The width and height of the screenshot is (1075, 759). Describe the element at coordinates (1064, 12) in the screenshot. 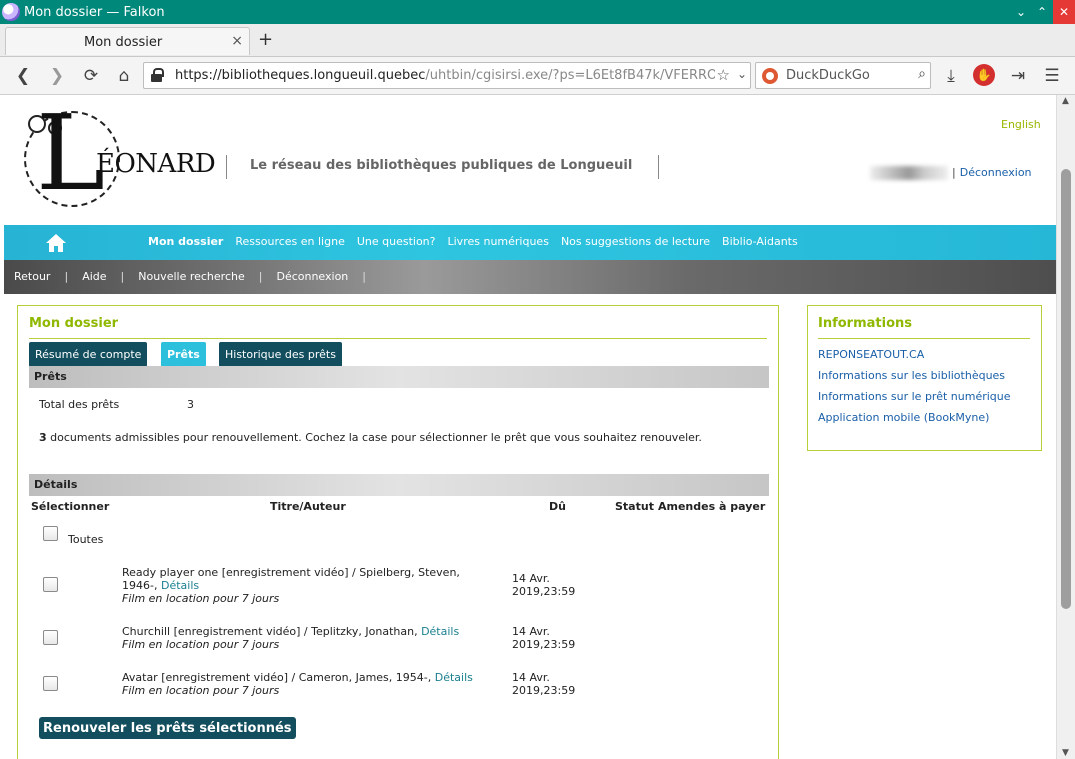

I see `close-window-icon: ✕` at that location.